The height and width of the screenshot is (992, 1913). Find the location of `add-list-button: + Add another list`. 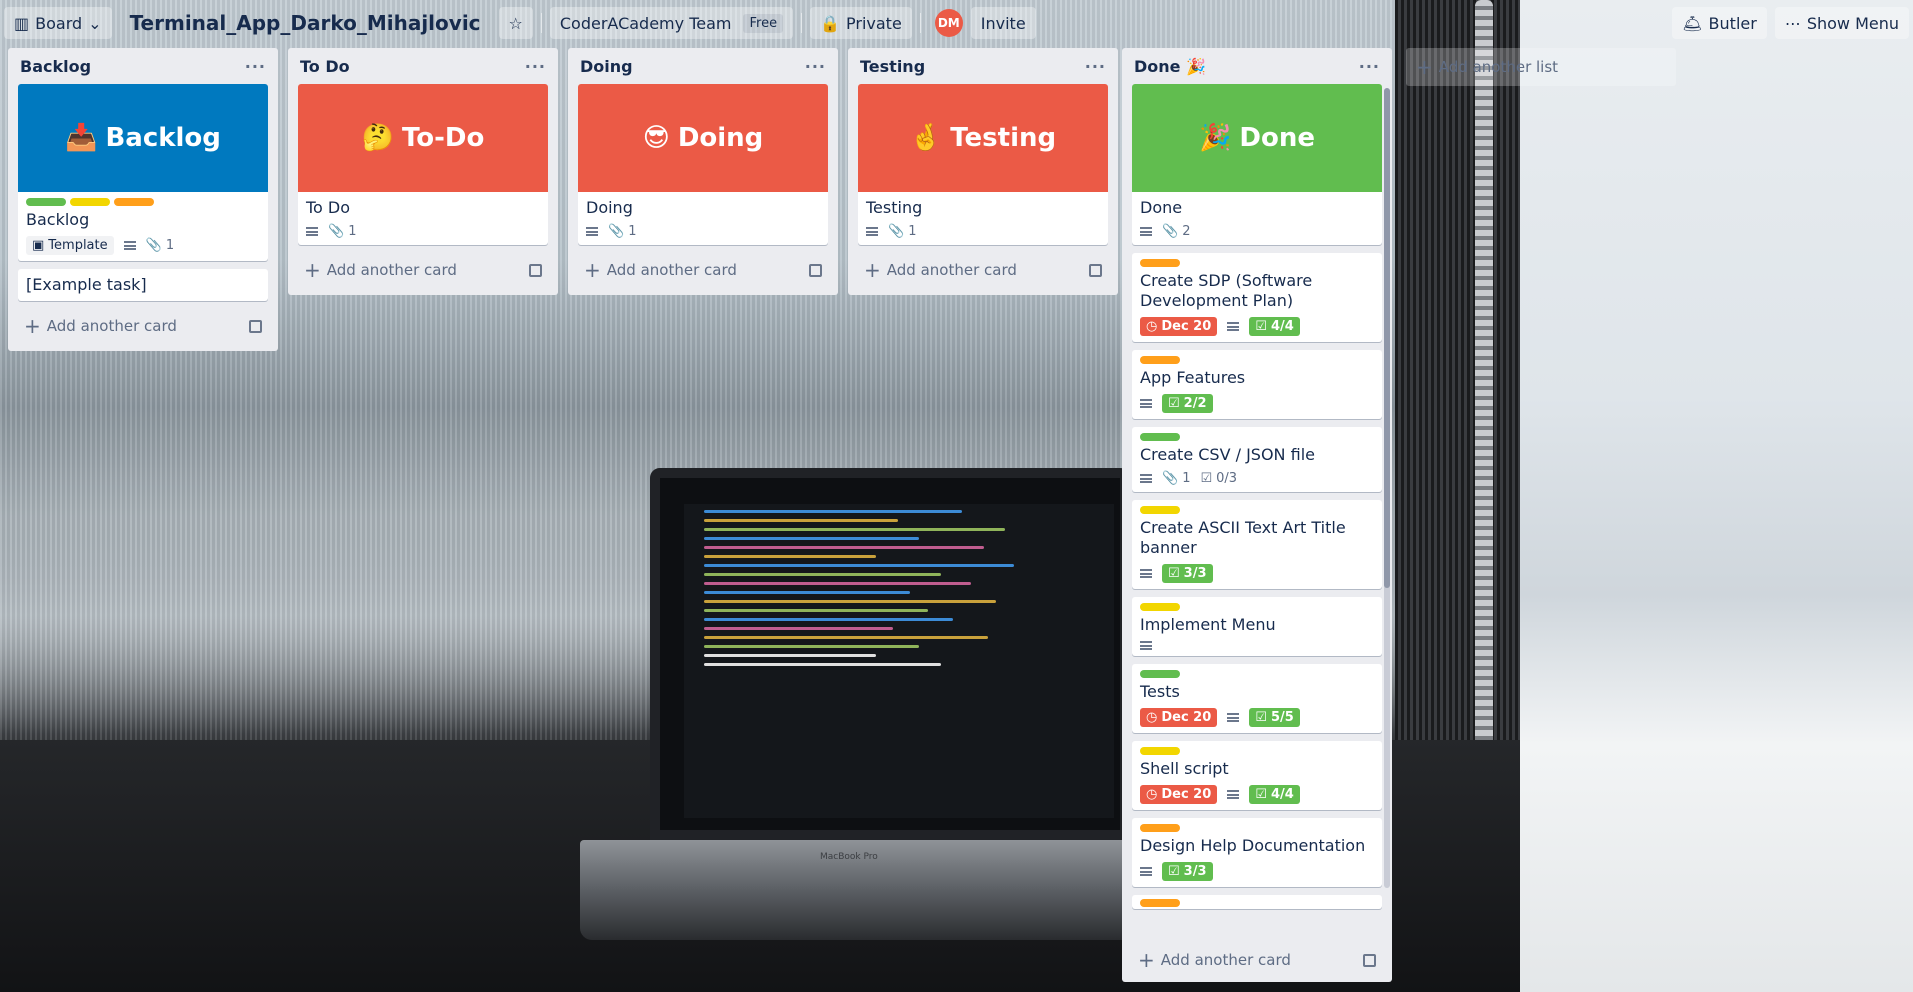

add-list-button: + Add another list is located at coordinates (1541, 67).